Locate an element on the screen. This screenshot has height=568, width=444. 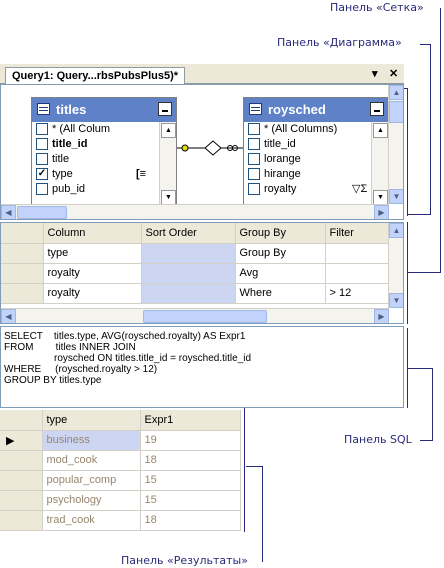
roysched-table-header: roysched is located at coordinates (316, 110).